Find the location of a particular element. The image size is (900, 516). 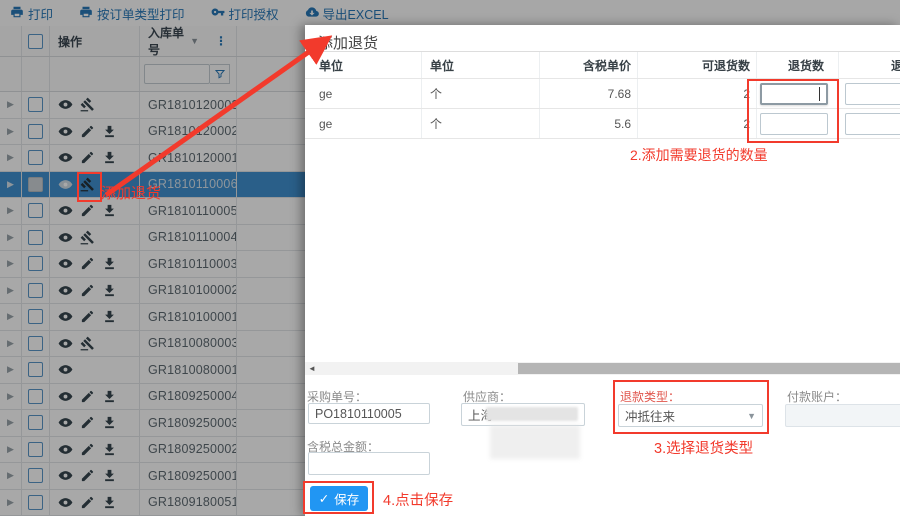

return-item-row: ge 个 5.6 2 is located at coordinates (602, 124).